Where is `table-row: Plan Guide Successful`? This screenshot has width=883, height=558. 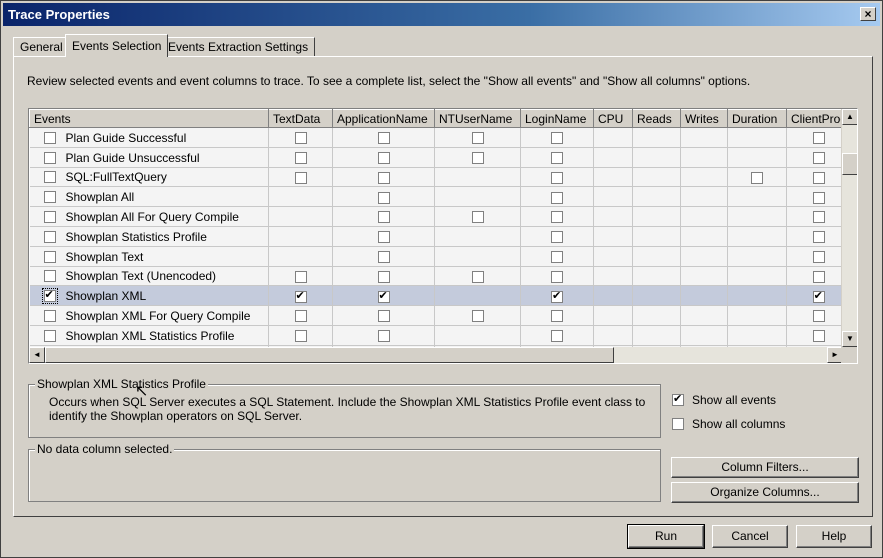 table-row: Plan Guide Successful is located at coordinates (440, 137).